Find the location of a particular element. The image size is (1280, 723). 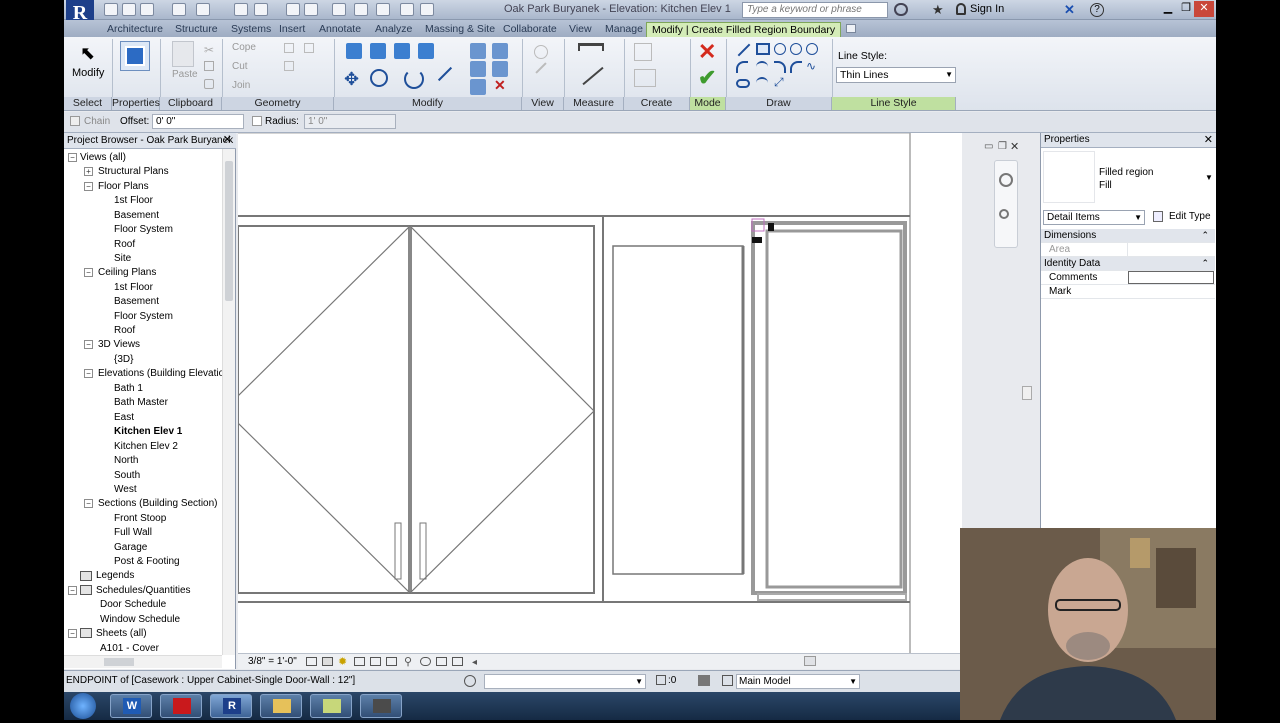

mirror-draw-icon is located at coordinates (426, 51).